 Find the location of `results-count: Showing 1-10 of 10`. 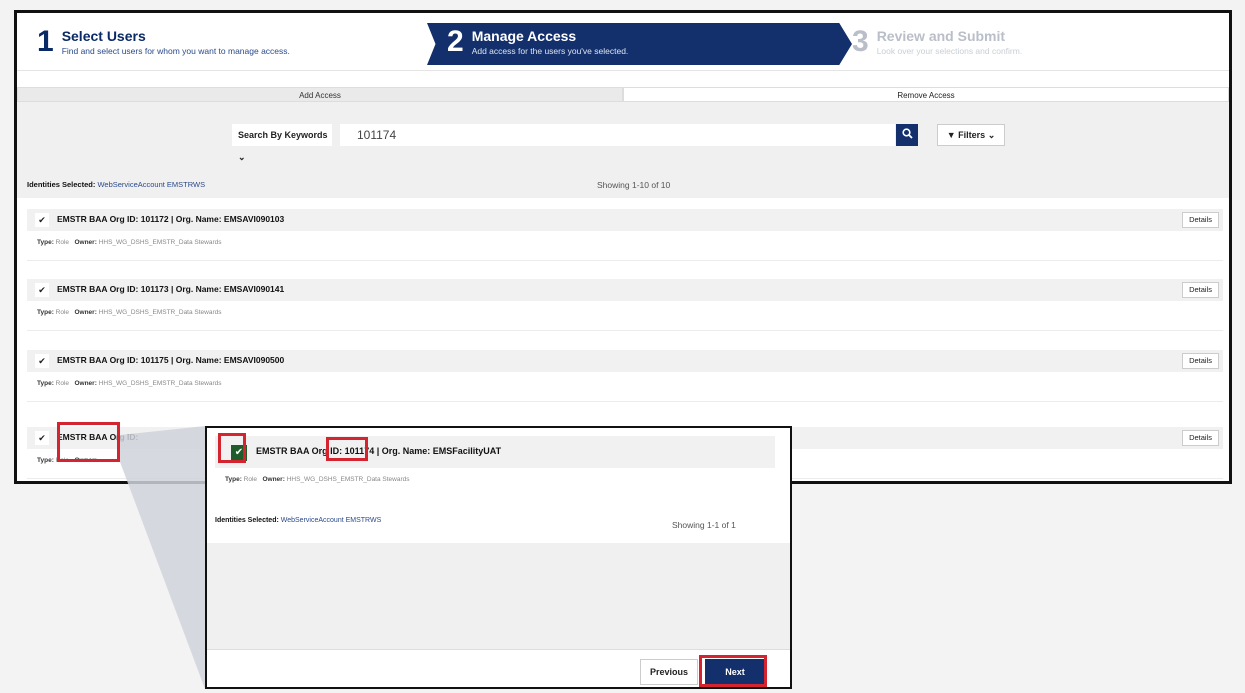

results-count: Showing 1-10 of 10 is located at coordinates (634, 185).